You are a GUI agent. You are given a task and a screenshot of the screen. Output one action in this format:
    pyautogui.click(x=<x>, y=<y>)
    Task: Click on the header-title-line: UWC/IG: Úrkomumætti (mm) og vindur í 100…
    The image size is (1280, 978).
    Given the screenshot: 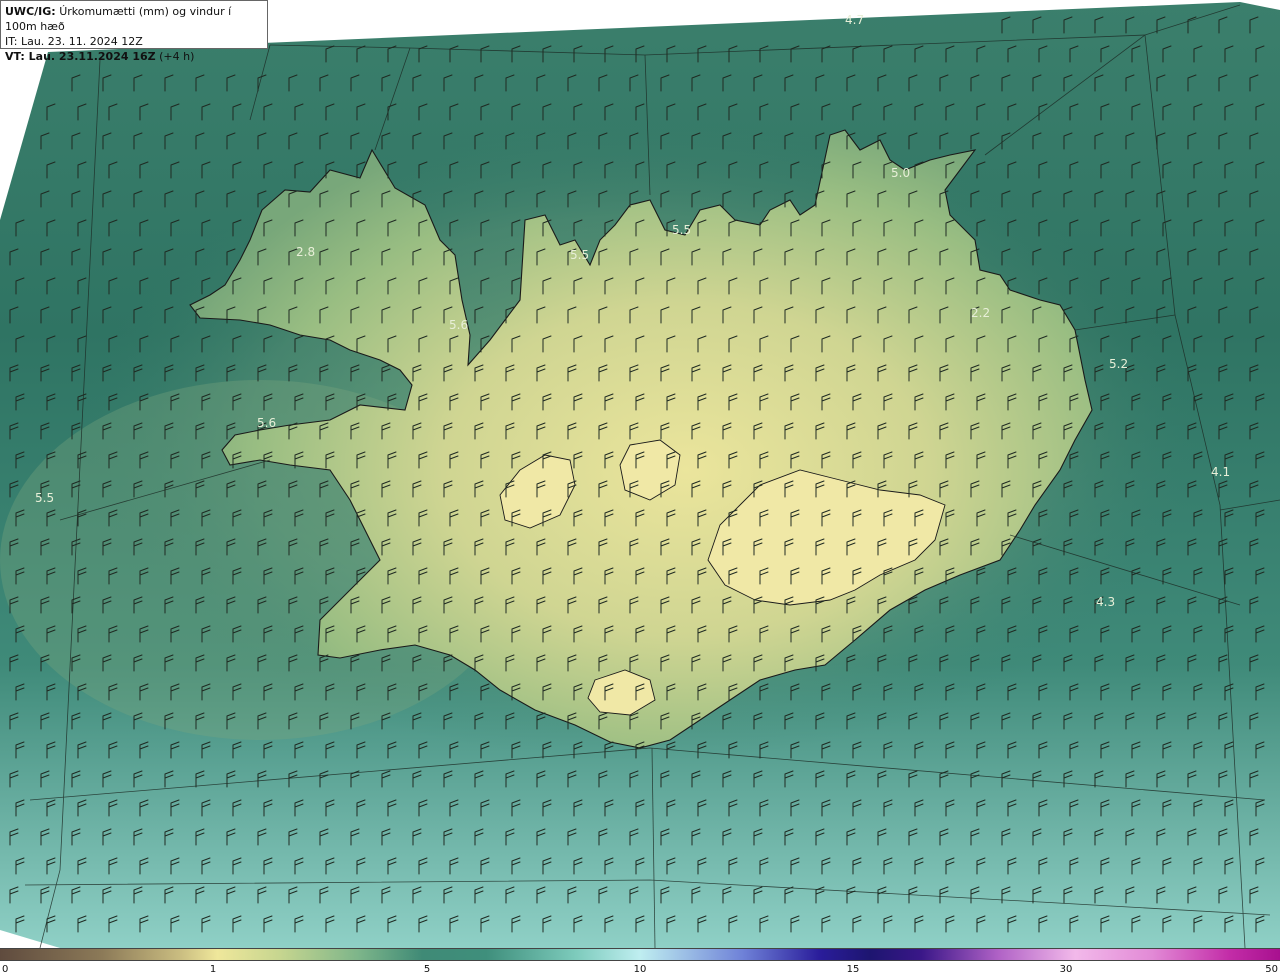 What is the action you would take?
    pyautogui.click(x=134, y=19)
    